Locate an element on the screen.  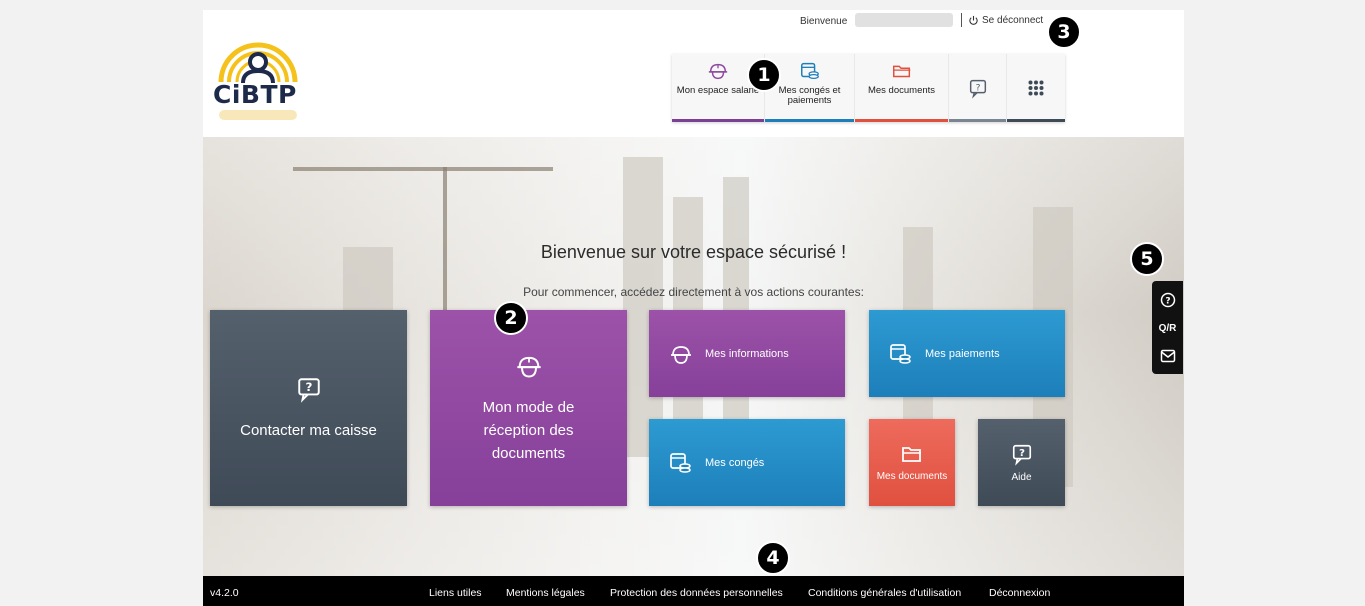
side-help-panel: ? Q/R is located at coordinates (1167, 327).